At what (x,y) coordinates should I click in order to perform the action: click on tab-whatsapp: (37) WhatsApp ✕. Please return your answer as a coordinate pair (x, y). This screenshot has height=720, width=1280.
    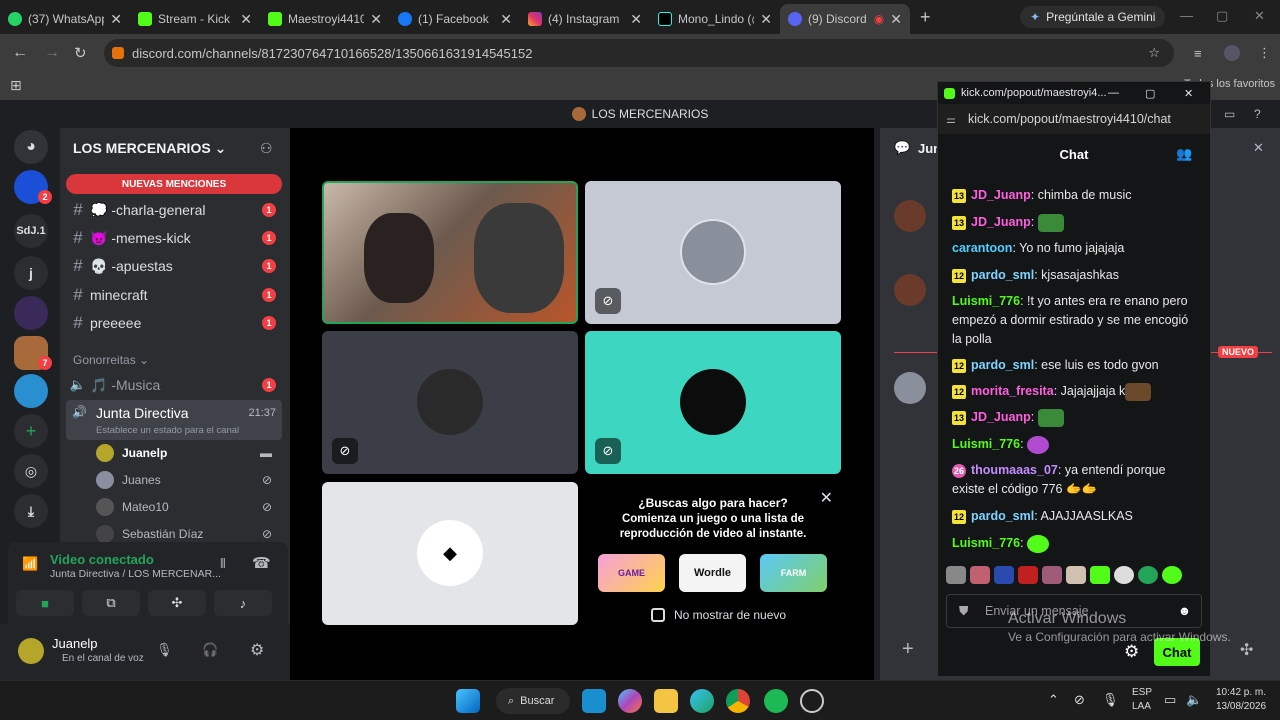
    Looking at the image, I should click on (65, 19).